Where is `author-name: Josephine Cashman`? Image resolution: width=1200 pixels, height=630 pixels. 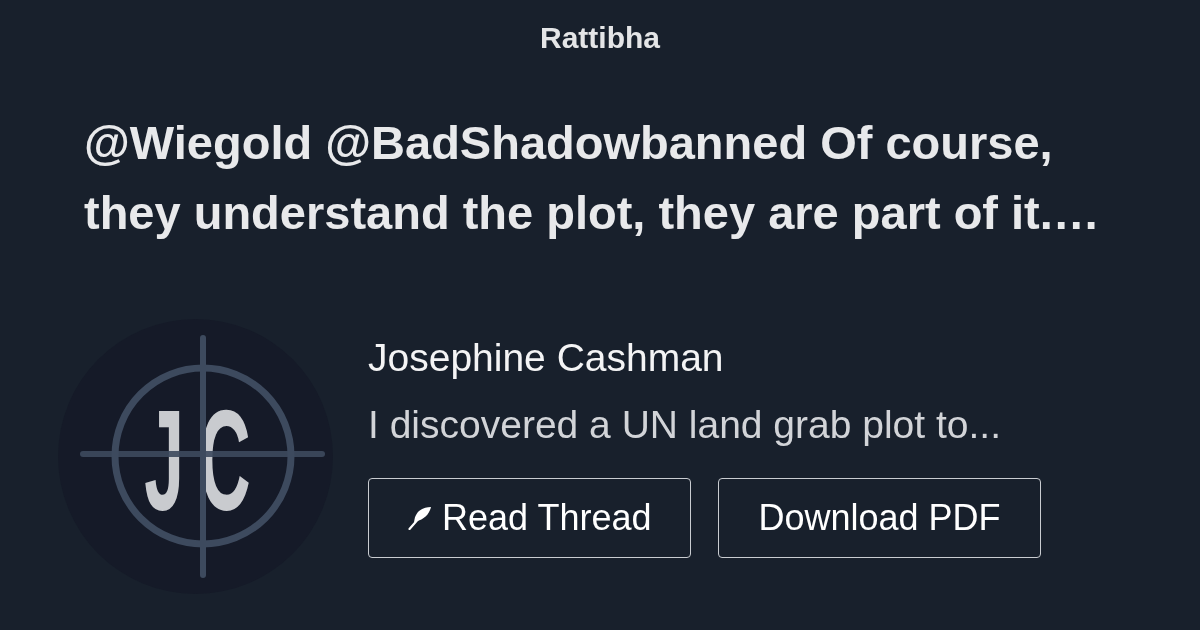
author-name: Josephine Cashman is located at coordinates (546, 358).